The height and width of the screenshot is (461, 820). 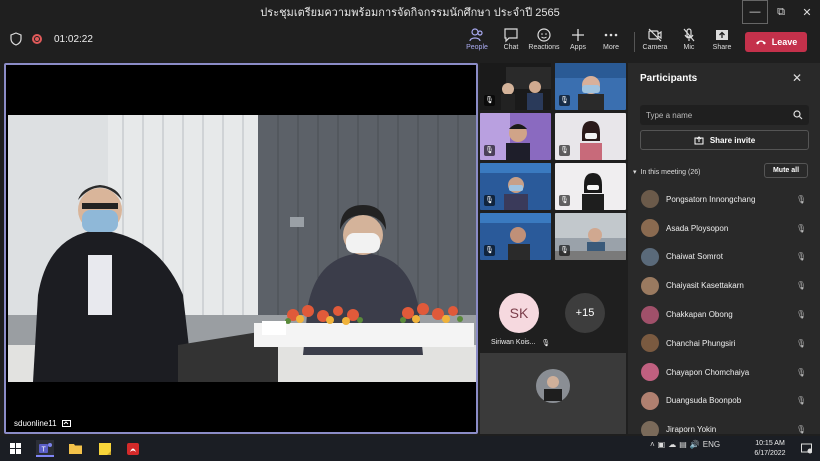 What do you see at coordinates (611, 47) in the screenshot?
I see `more-label: More` at bounding box center [611, 47].